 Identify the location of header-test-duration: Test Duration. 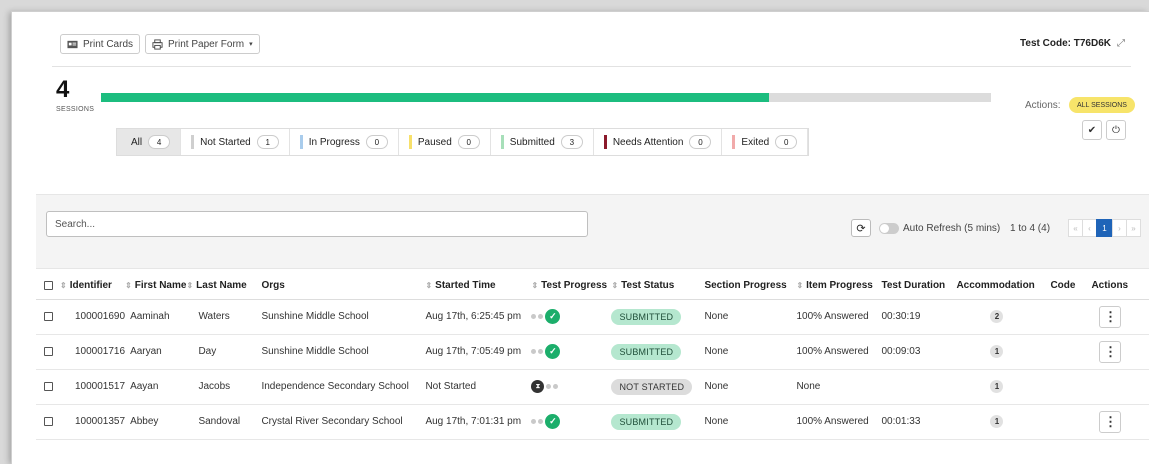
(913, 286).